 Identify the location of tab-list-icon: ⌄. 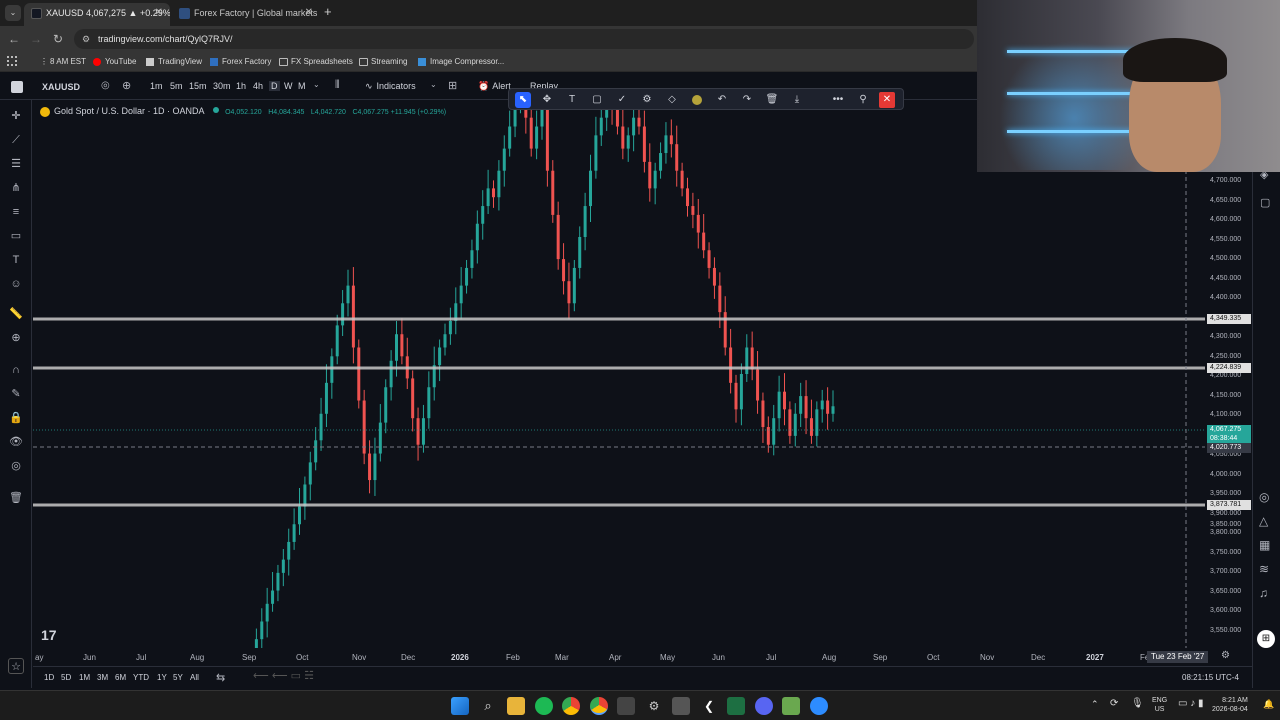
(13, 13).